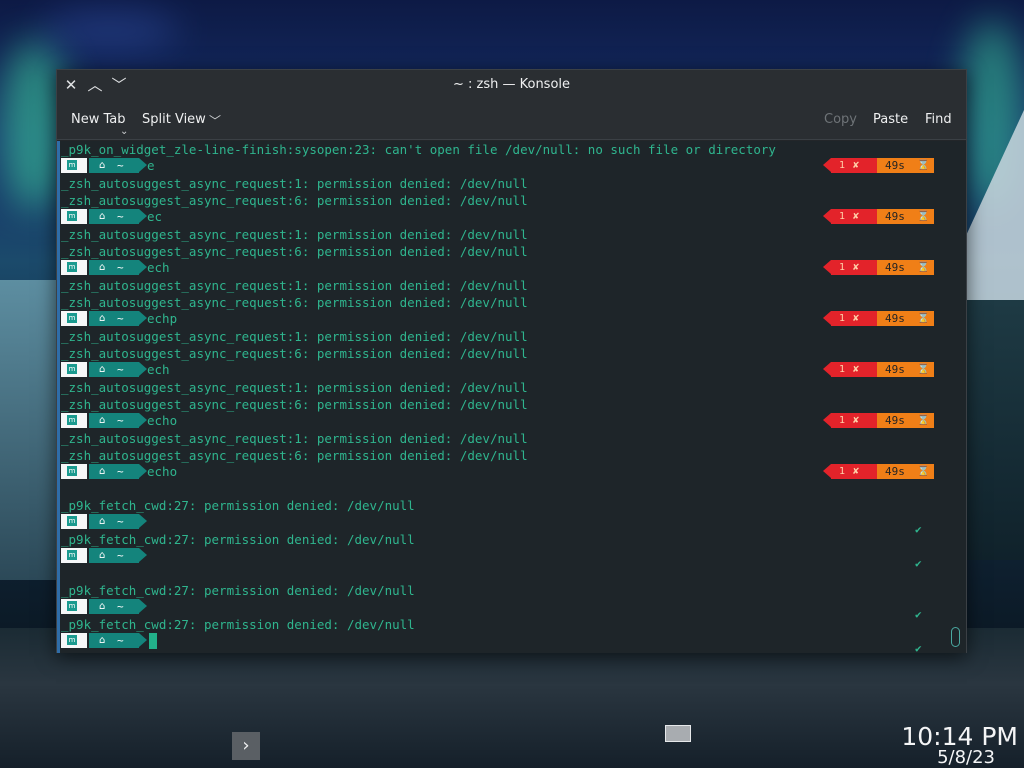 Image resolution: width=1024 pixels, height=768 pixels. What do you see at coordinates (511, 120) in the screenshot?
I see `toolbar: New Tab ⌄ Split View ﹀ Copy Paste Find` at bounding box center [511, 120].